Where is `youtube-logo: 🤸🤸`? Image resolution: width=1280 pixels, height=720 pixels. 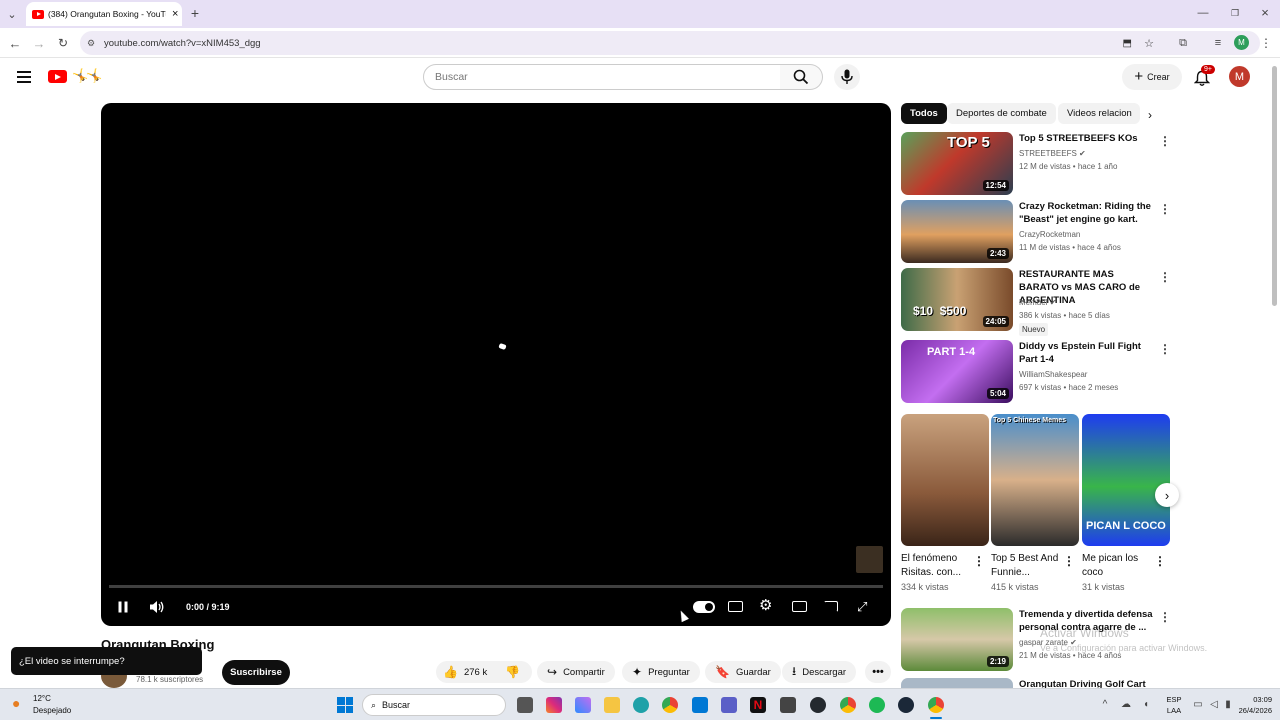 youtube-logo: 🤸🤸 is located at coordinates (82, 77).